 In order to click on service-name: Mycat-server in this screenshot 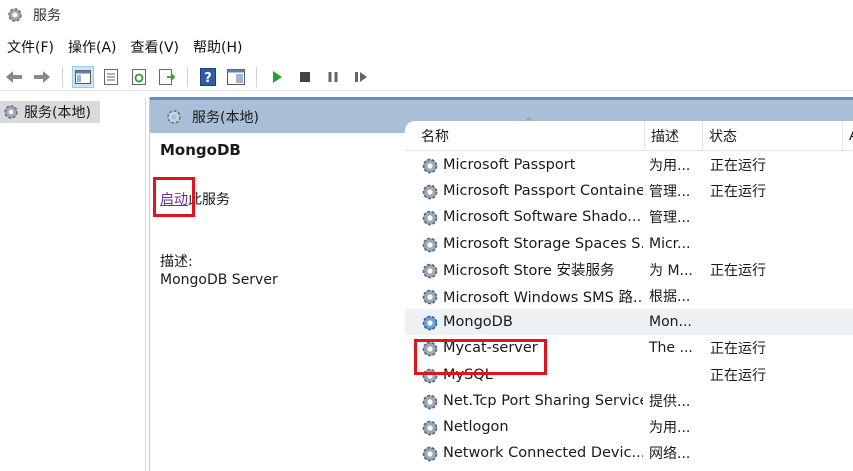, I will do `click(490, 348)`.